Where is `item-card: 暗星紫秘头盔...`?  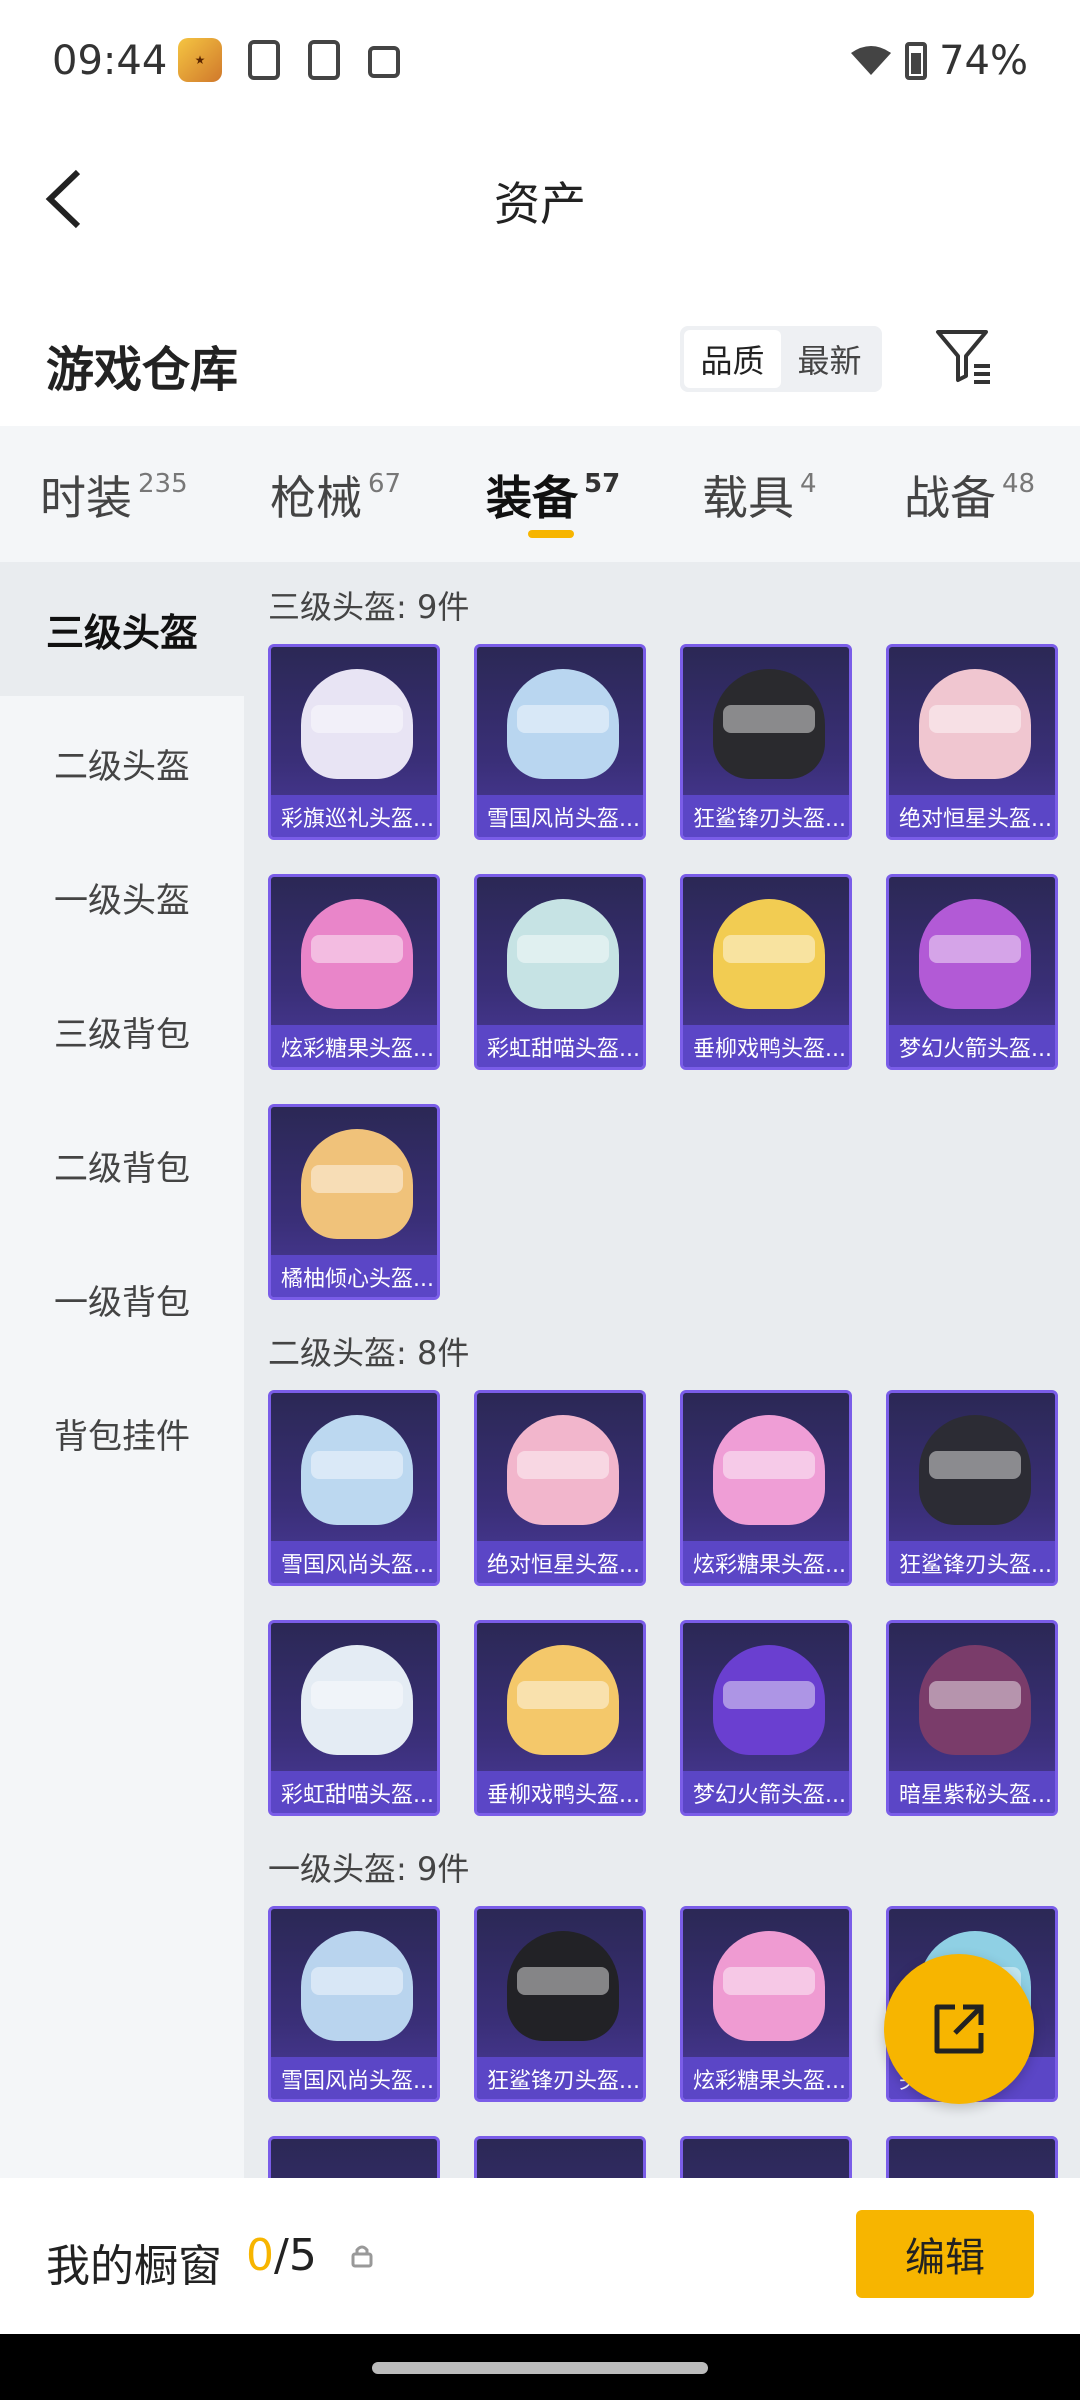 item-card: 暗星紫秘头盔... is located at coordinates (972, 1718).